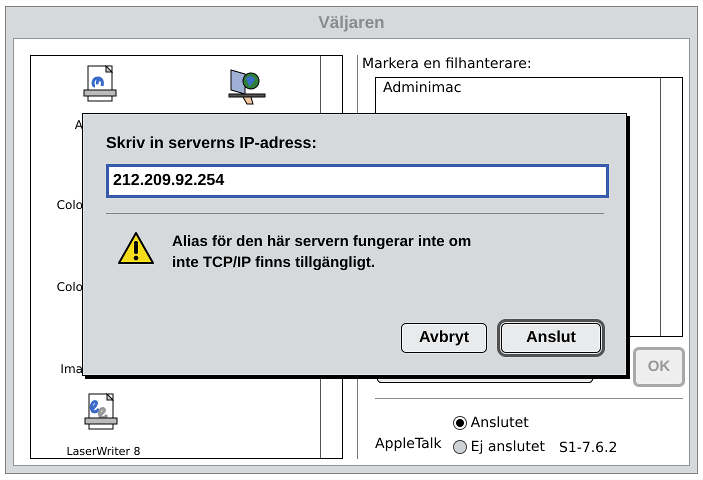 The image size is (703, 480). I want to click on radio-option: Anslutet, so click(498, 423).